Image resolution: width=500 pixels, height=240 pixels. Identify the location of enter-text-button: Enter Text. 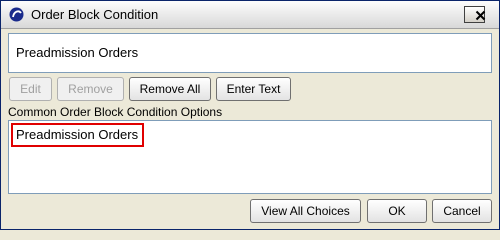
(253, 89).